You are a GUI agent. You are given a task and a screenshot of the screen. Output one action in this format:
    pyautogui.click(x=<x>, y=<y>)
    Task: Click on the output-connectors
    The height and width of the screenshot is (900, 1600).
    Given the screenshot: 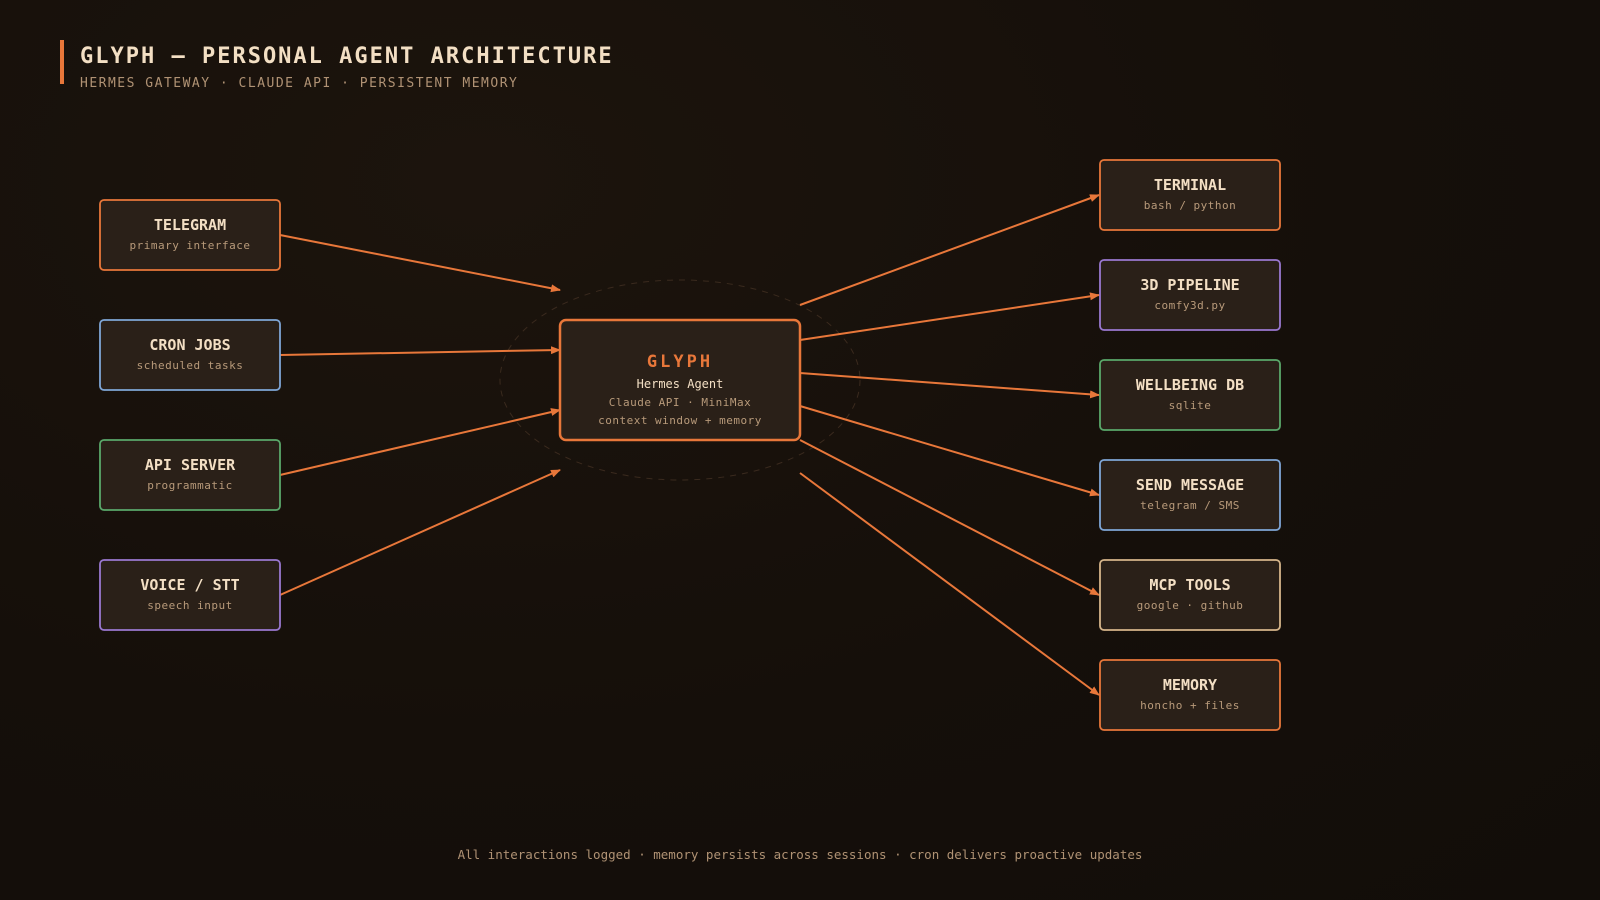 What is the action you would take?
    pyautogui.click(x=949, y=445)
    